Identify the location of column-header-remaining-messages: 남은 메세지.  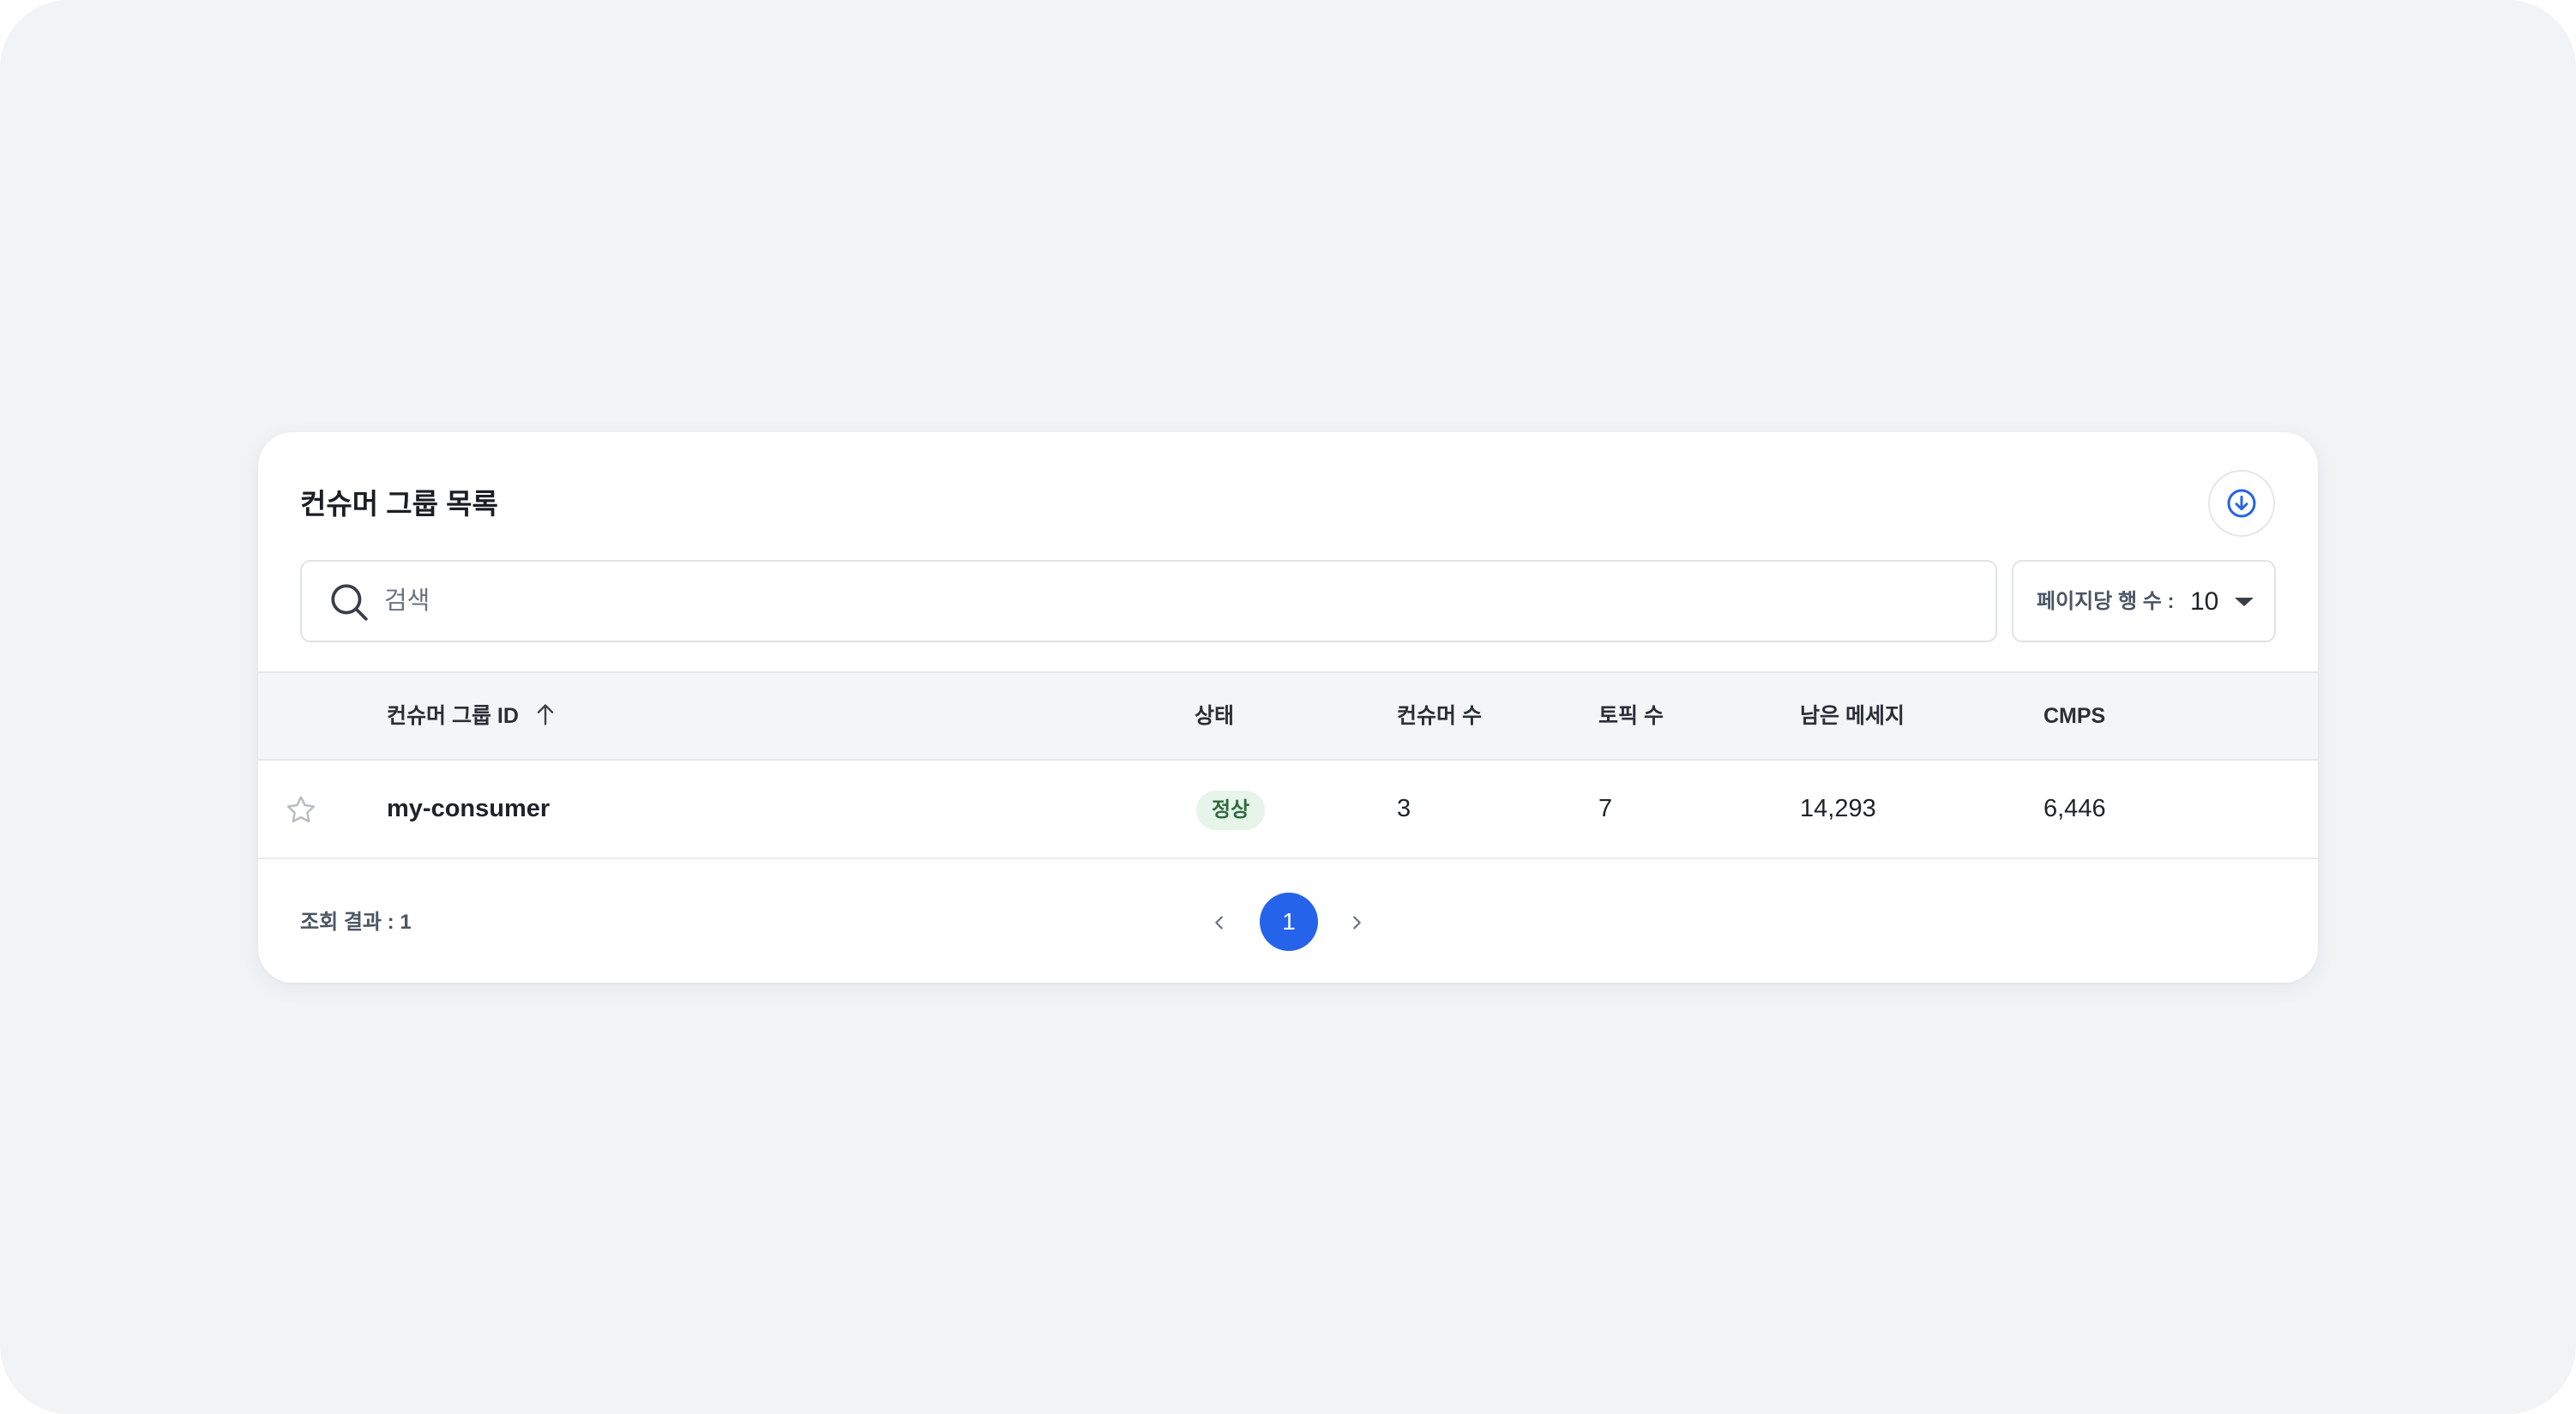
(1853, 716).